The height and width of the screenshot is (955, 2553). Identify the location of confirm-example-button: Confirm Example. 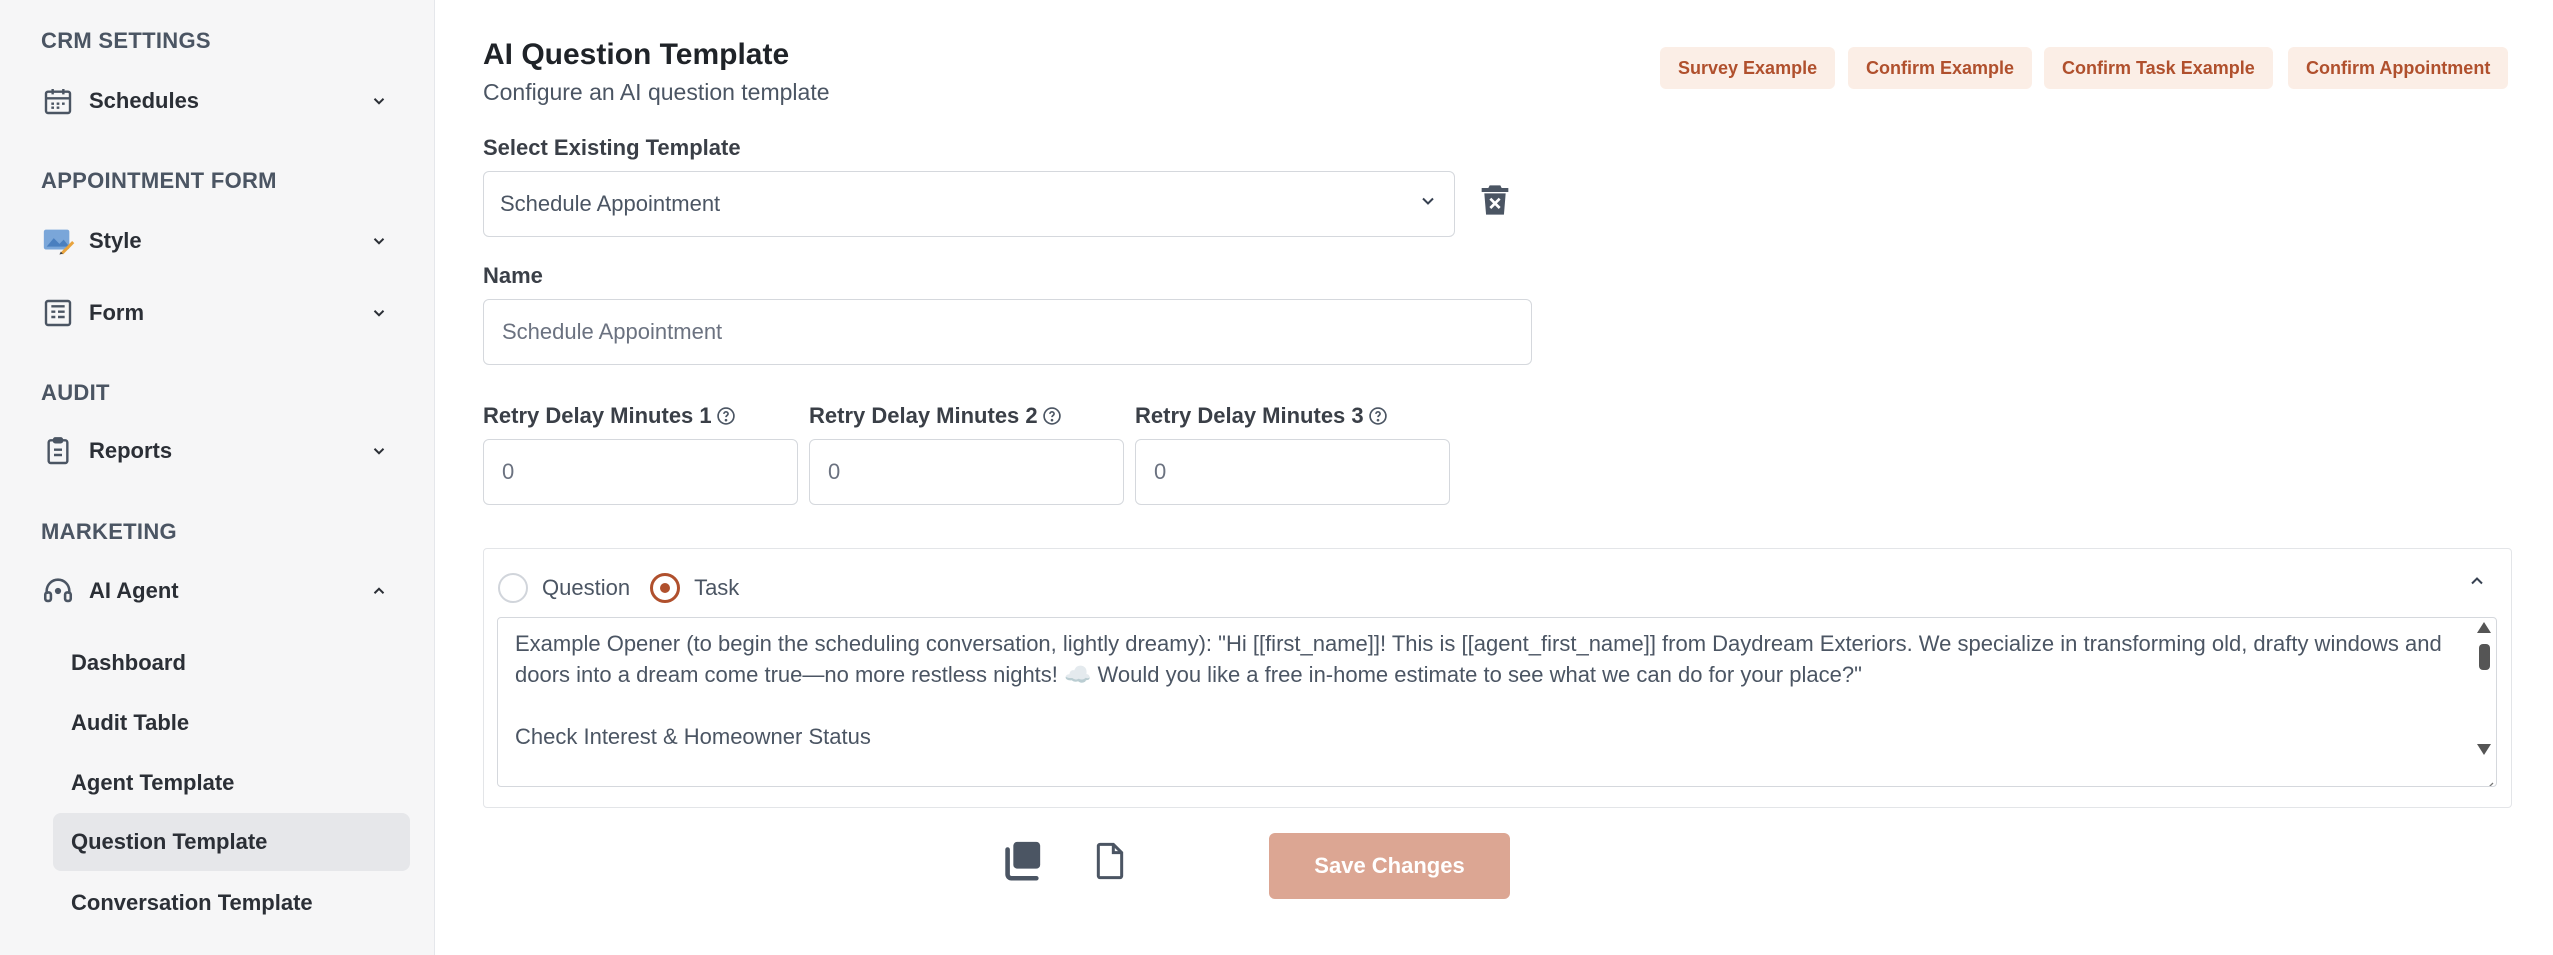
(1940, 68).